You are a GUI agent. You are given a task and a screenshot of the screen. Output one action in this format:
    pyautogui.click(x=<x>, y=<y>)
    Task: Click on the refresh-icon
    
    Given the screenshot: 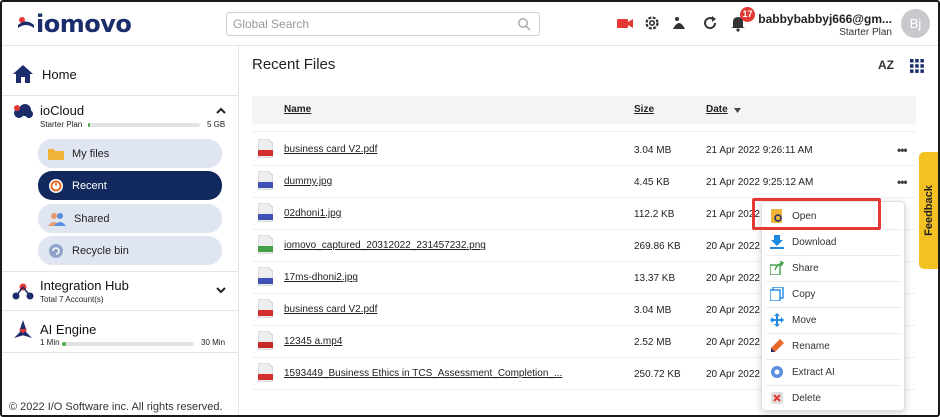 What is the action you would take?
    pyautogui.click(x=710, y=23)
    